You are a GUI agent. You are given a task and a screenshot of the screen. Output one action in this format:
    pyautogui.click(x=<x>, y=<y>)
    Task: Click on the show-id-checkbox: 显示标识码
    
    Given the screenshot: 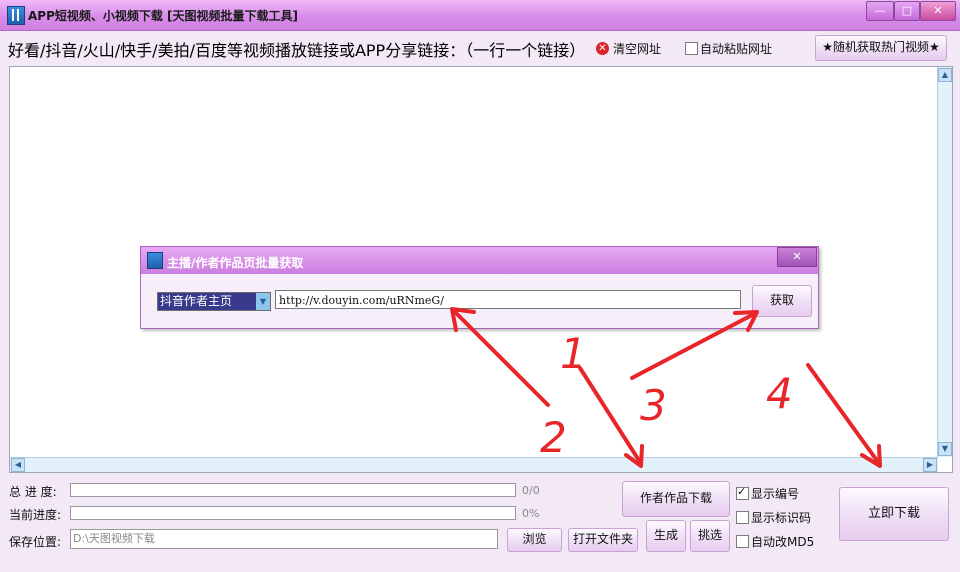 What is the action you would take?
    pyautogui.click(x=773, y=517)
    